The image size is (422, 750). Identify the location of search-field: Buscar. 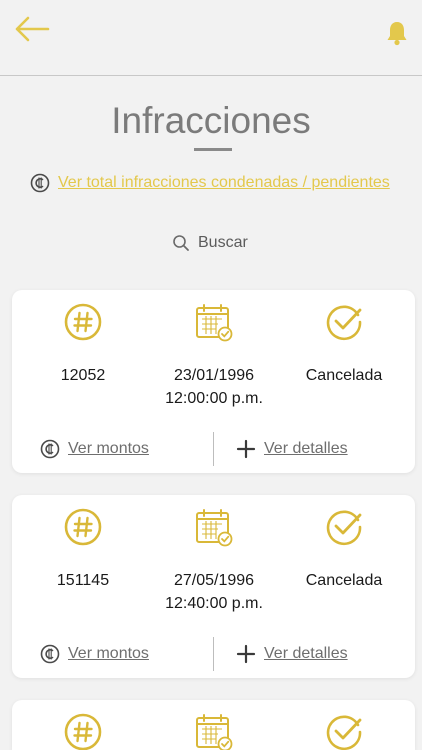
(210, 243).